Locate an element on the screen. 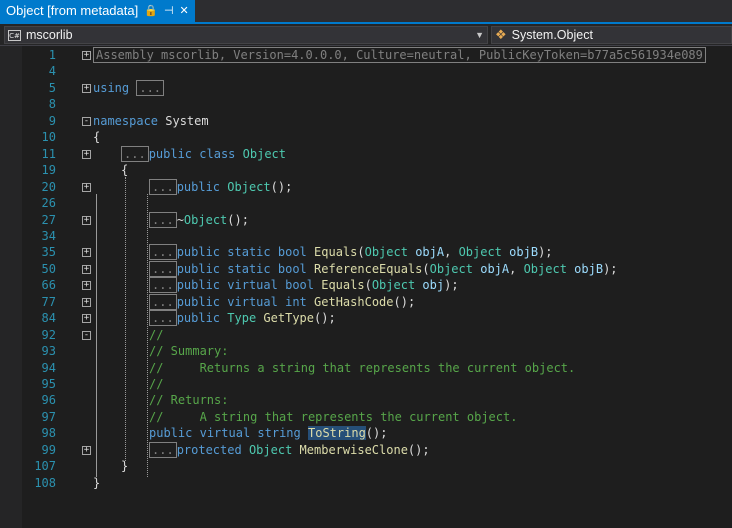  code-line: 10 { is located at coordinates (366, 137).